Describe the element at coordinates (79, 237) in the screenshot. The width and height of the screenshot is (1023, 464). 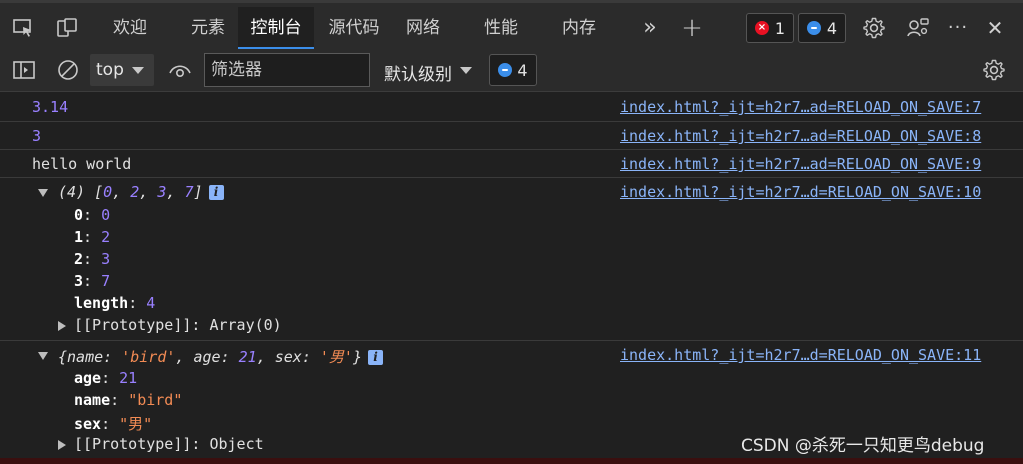
I see `property-key: 1` at that location.